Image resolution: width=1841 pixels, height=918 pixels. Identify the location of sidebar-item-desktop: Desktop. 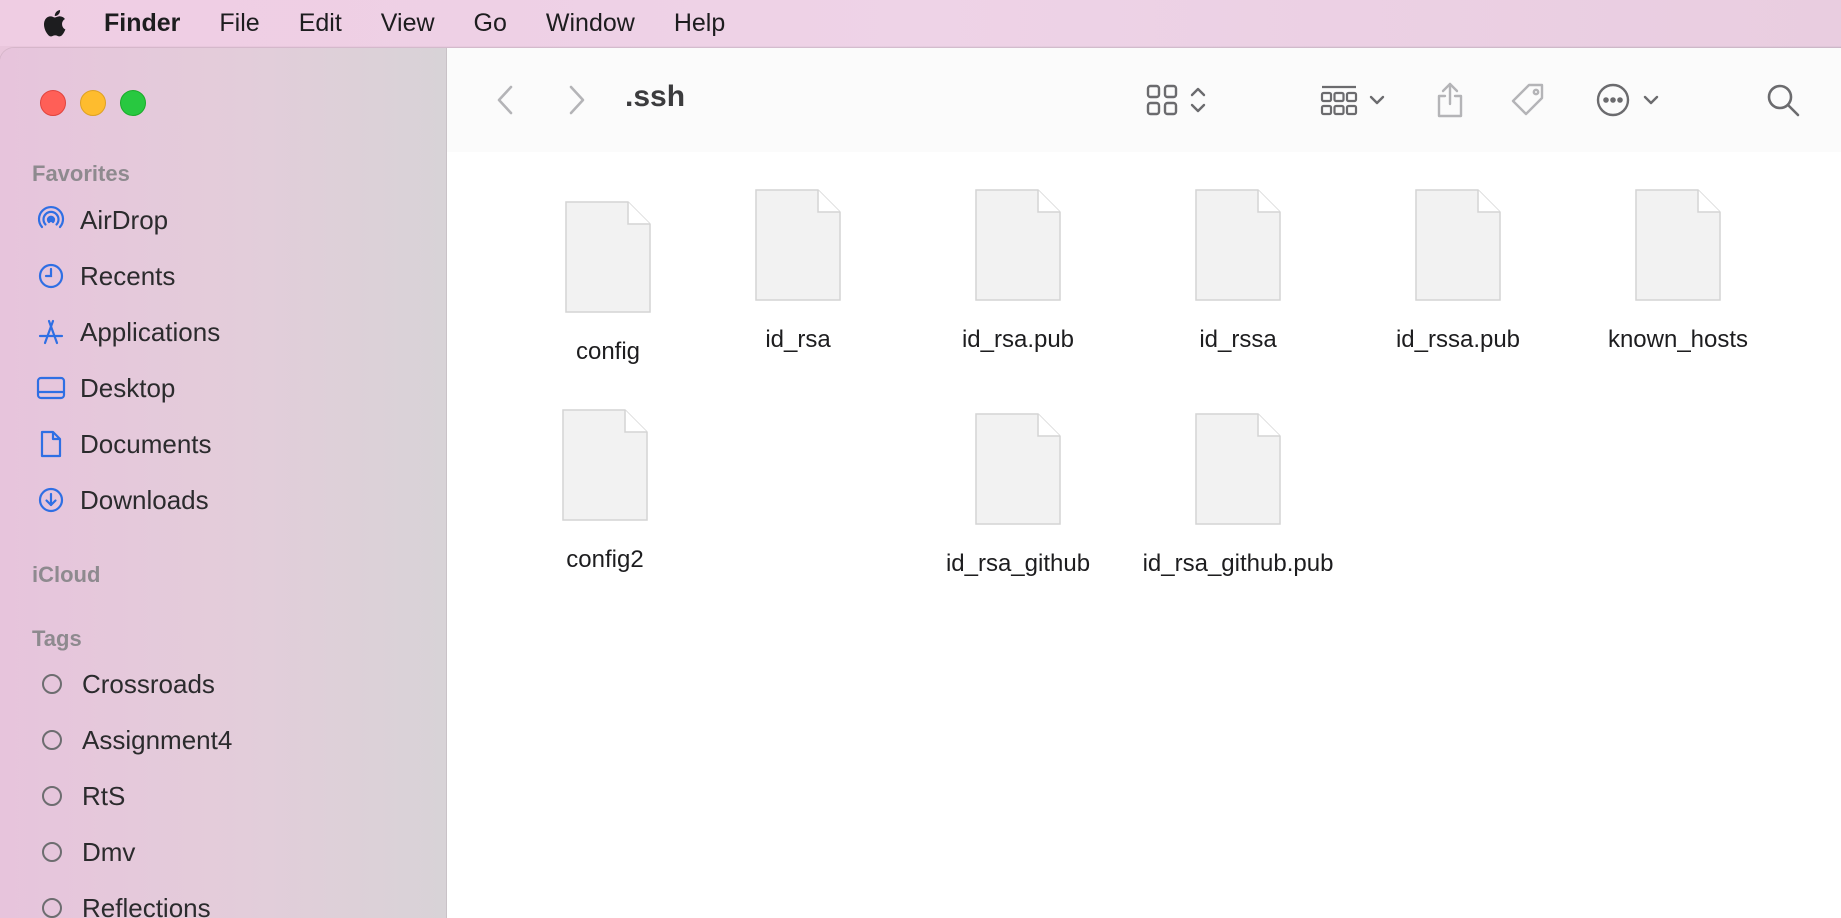
(105, 388).